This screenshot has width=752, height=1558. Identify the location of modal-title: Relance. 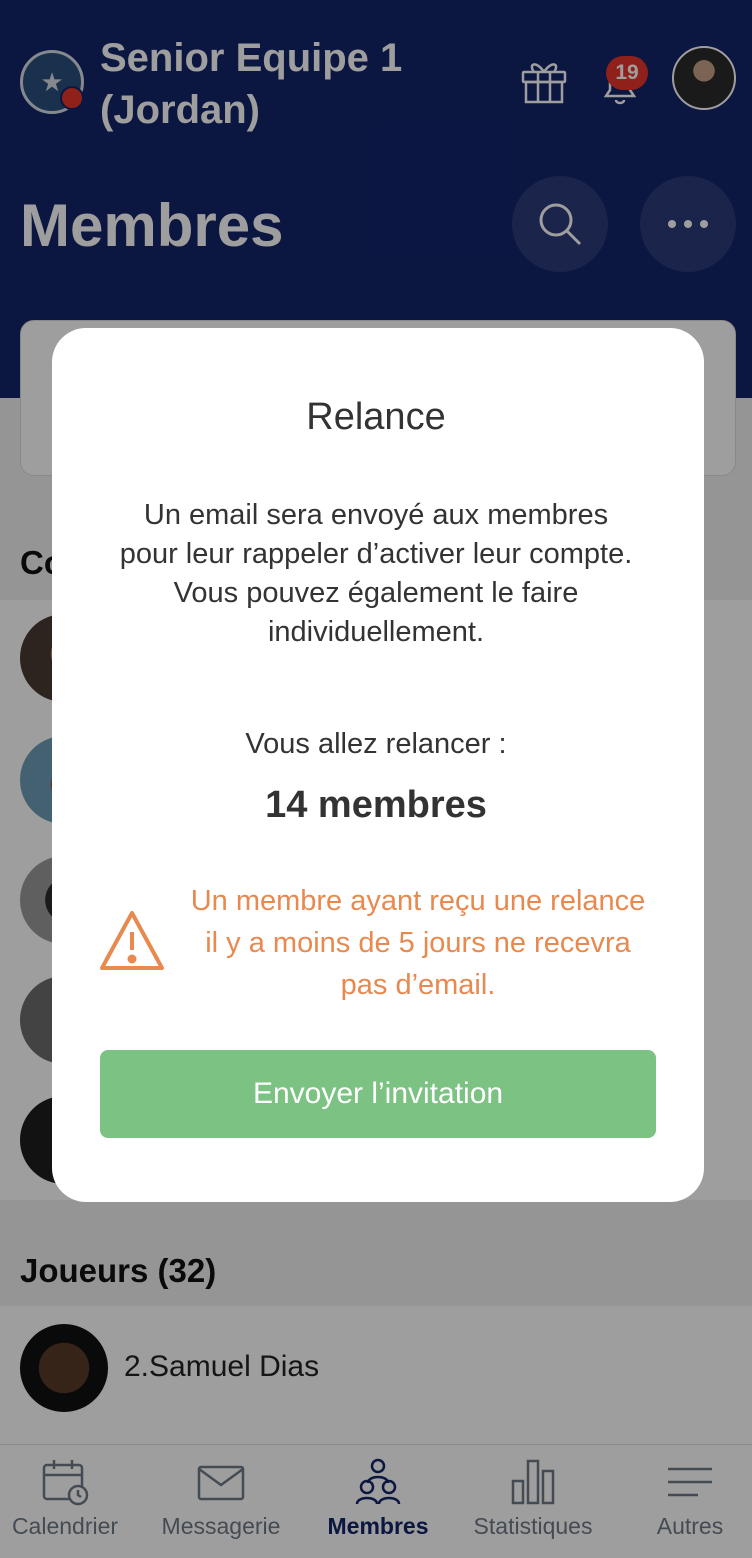
(376, 417).